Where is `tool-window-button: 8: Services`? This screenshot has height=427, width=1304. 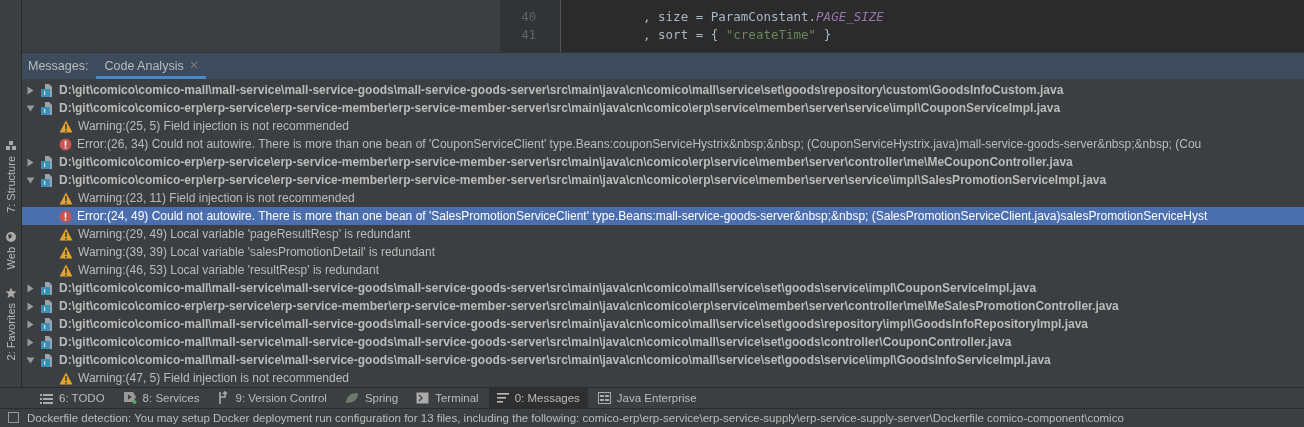 tool-window-button: 8: Services is located at coordinates (161, 398).